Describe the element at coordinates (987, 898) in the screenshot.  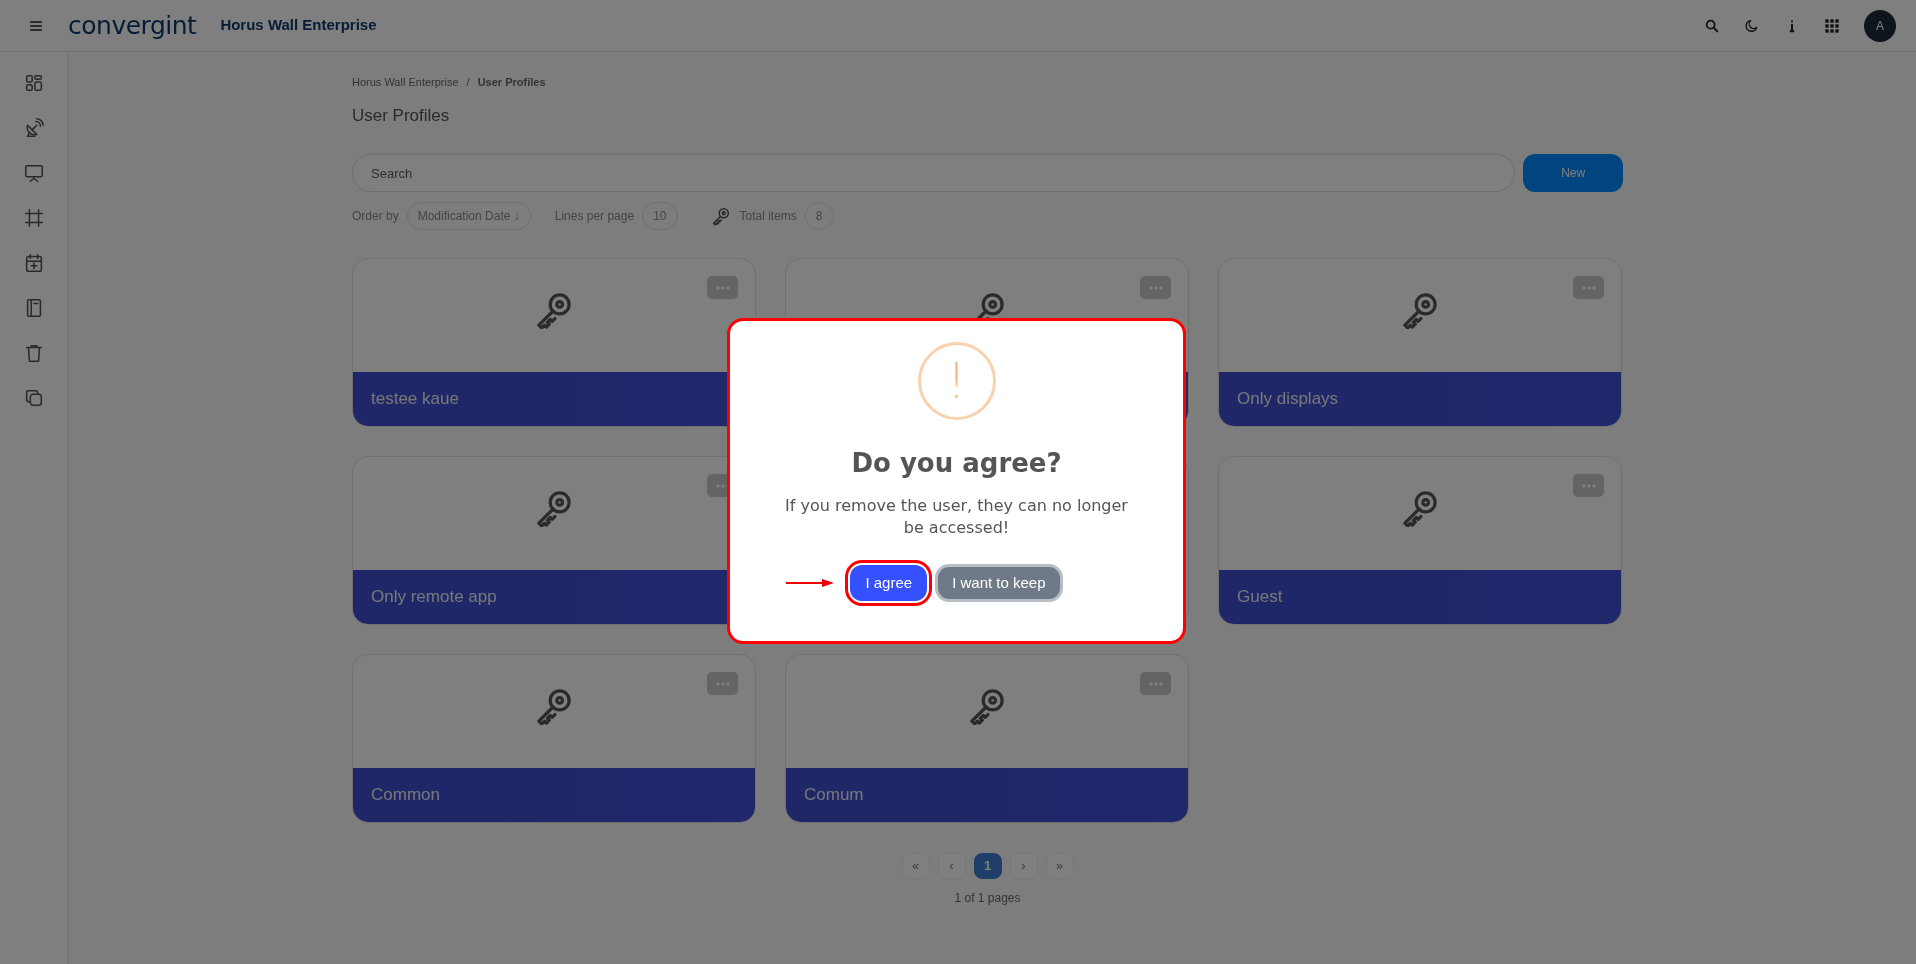
I see `pagination-summary: 1 of 1 pages` at that location.